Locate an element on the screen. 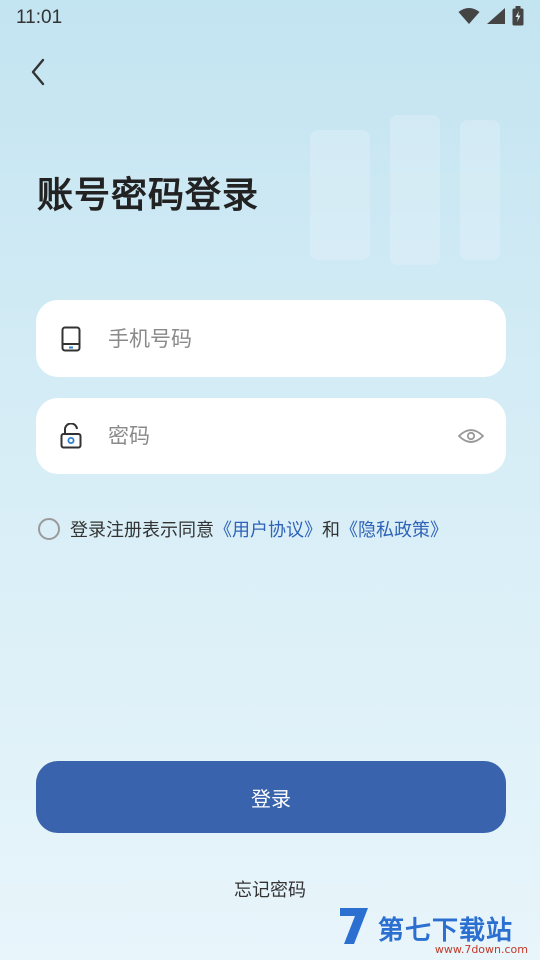 This screenshot has width=540, height=960. battery-icon is located at coordinates (518, 18).